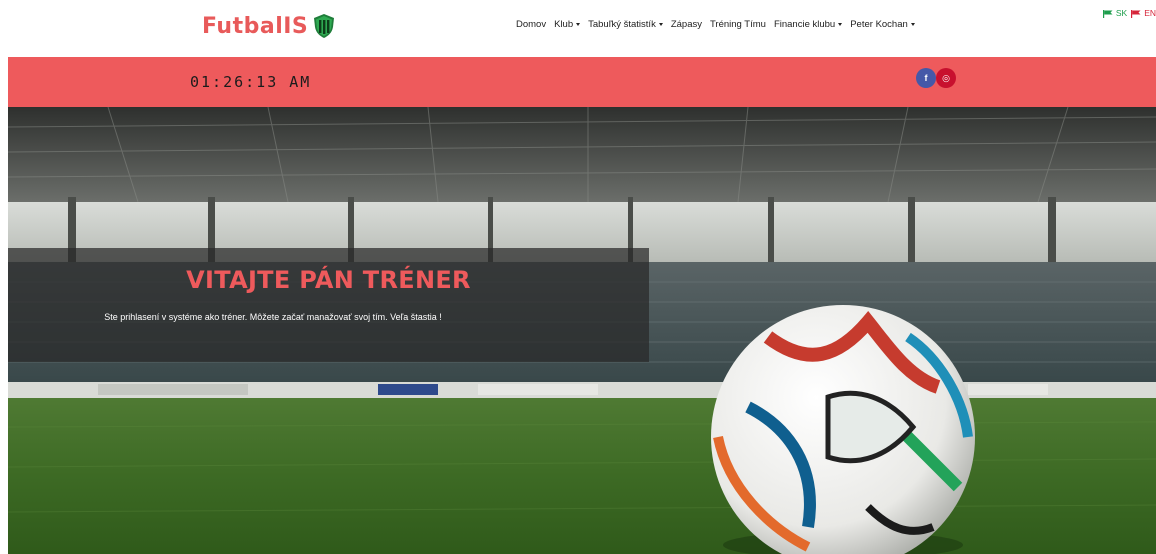  Describe the element at coordinates (564, 24) in the screenshot. I see `nav-item-label: Klub` at that location.